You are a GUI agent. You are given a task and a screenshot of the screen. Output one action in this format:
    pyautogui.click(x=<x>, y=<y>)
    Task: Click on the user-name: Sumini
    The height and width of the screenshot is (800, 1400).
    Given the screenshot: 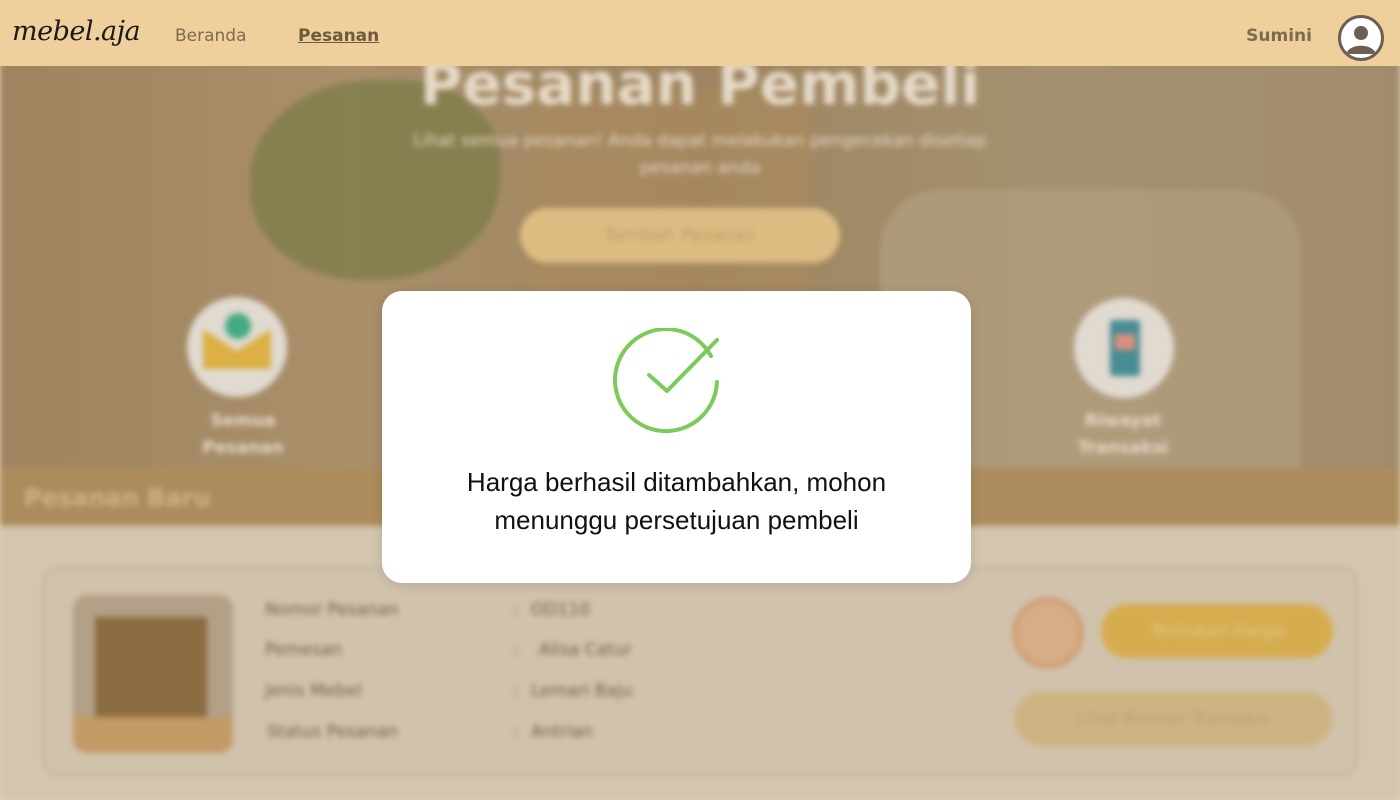 What is the action you would take?
    pyautogui.click(x=1279, y=36)
    